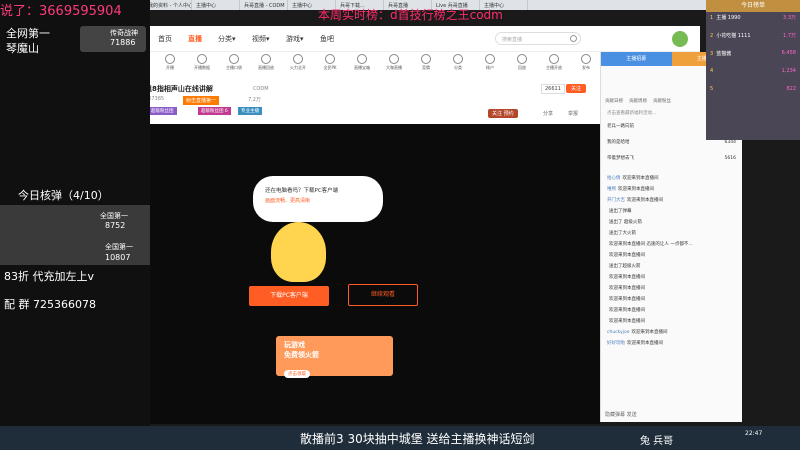 Image resolution: width=800 pixels, height=450 pixels. What do you see at coordinates (288, 201) in the screenshot?
I see `prompt-subtext: 画面流畅、更高清晰` at bounding box center [288, 201].